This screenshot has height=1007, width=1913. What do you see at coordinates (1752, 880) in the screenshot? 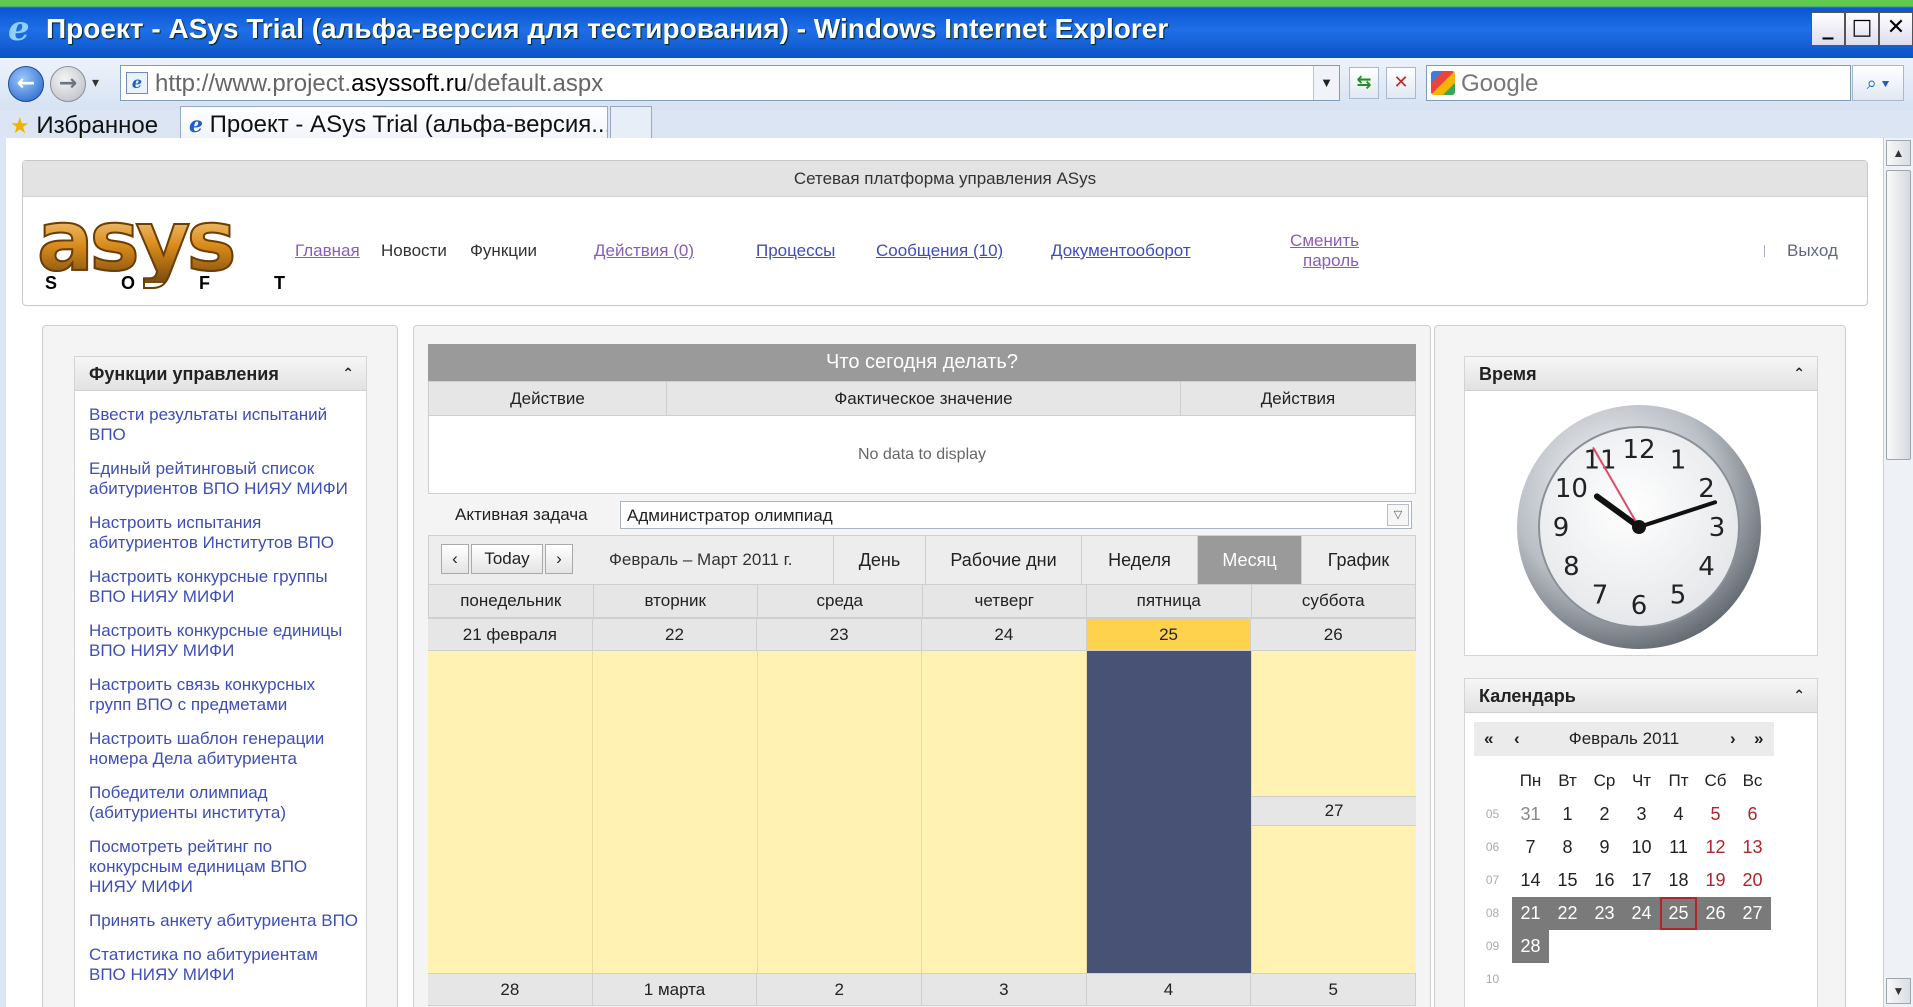
I see `calendar-day: 20` at bounding box center [1752, 880].